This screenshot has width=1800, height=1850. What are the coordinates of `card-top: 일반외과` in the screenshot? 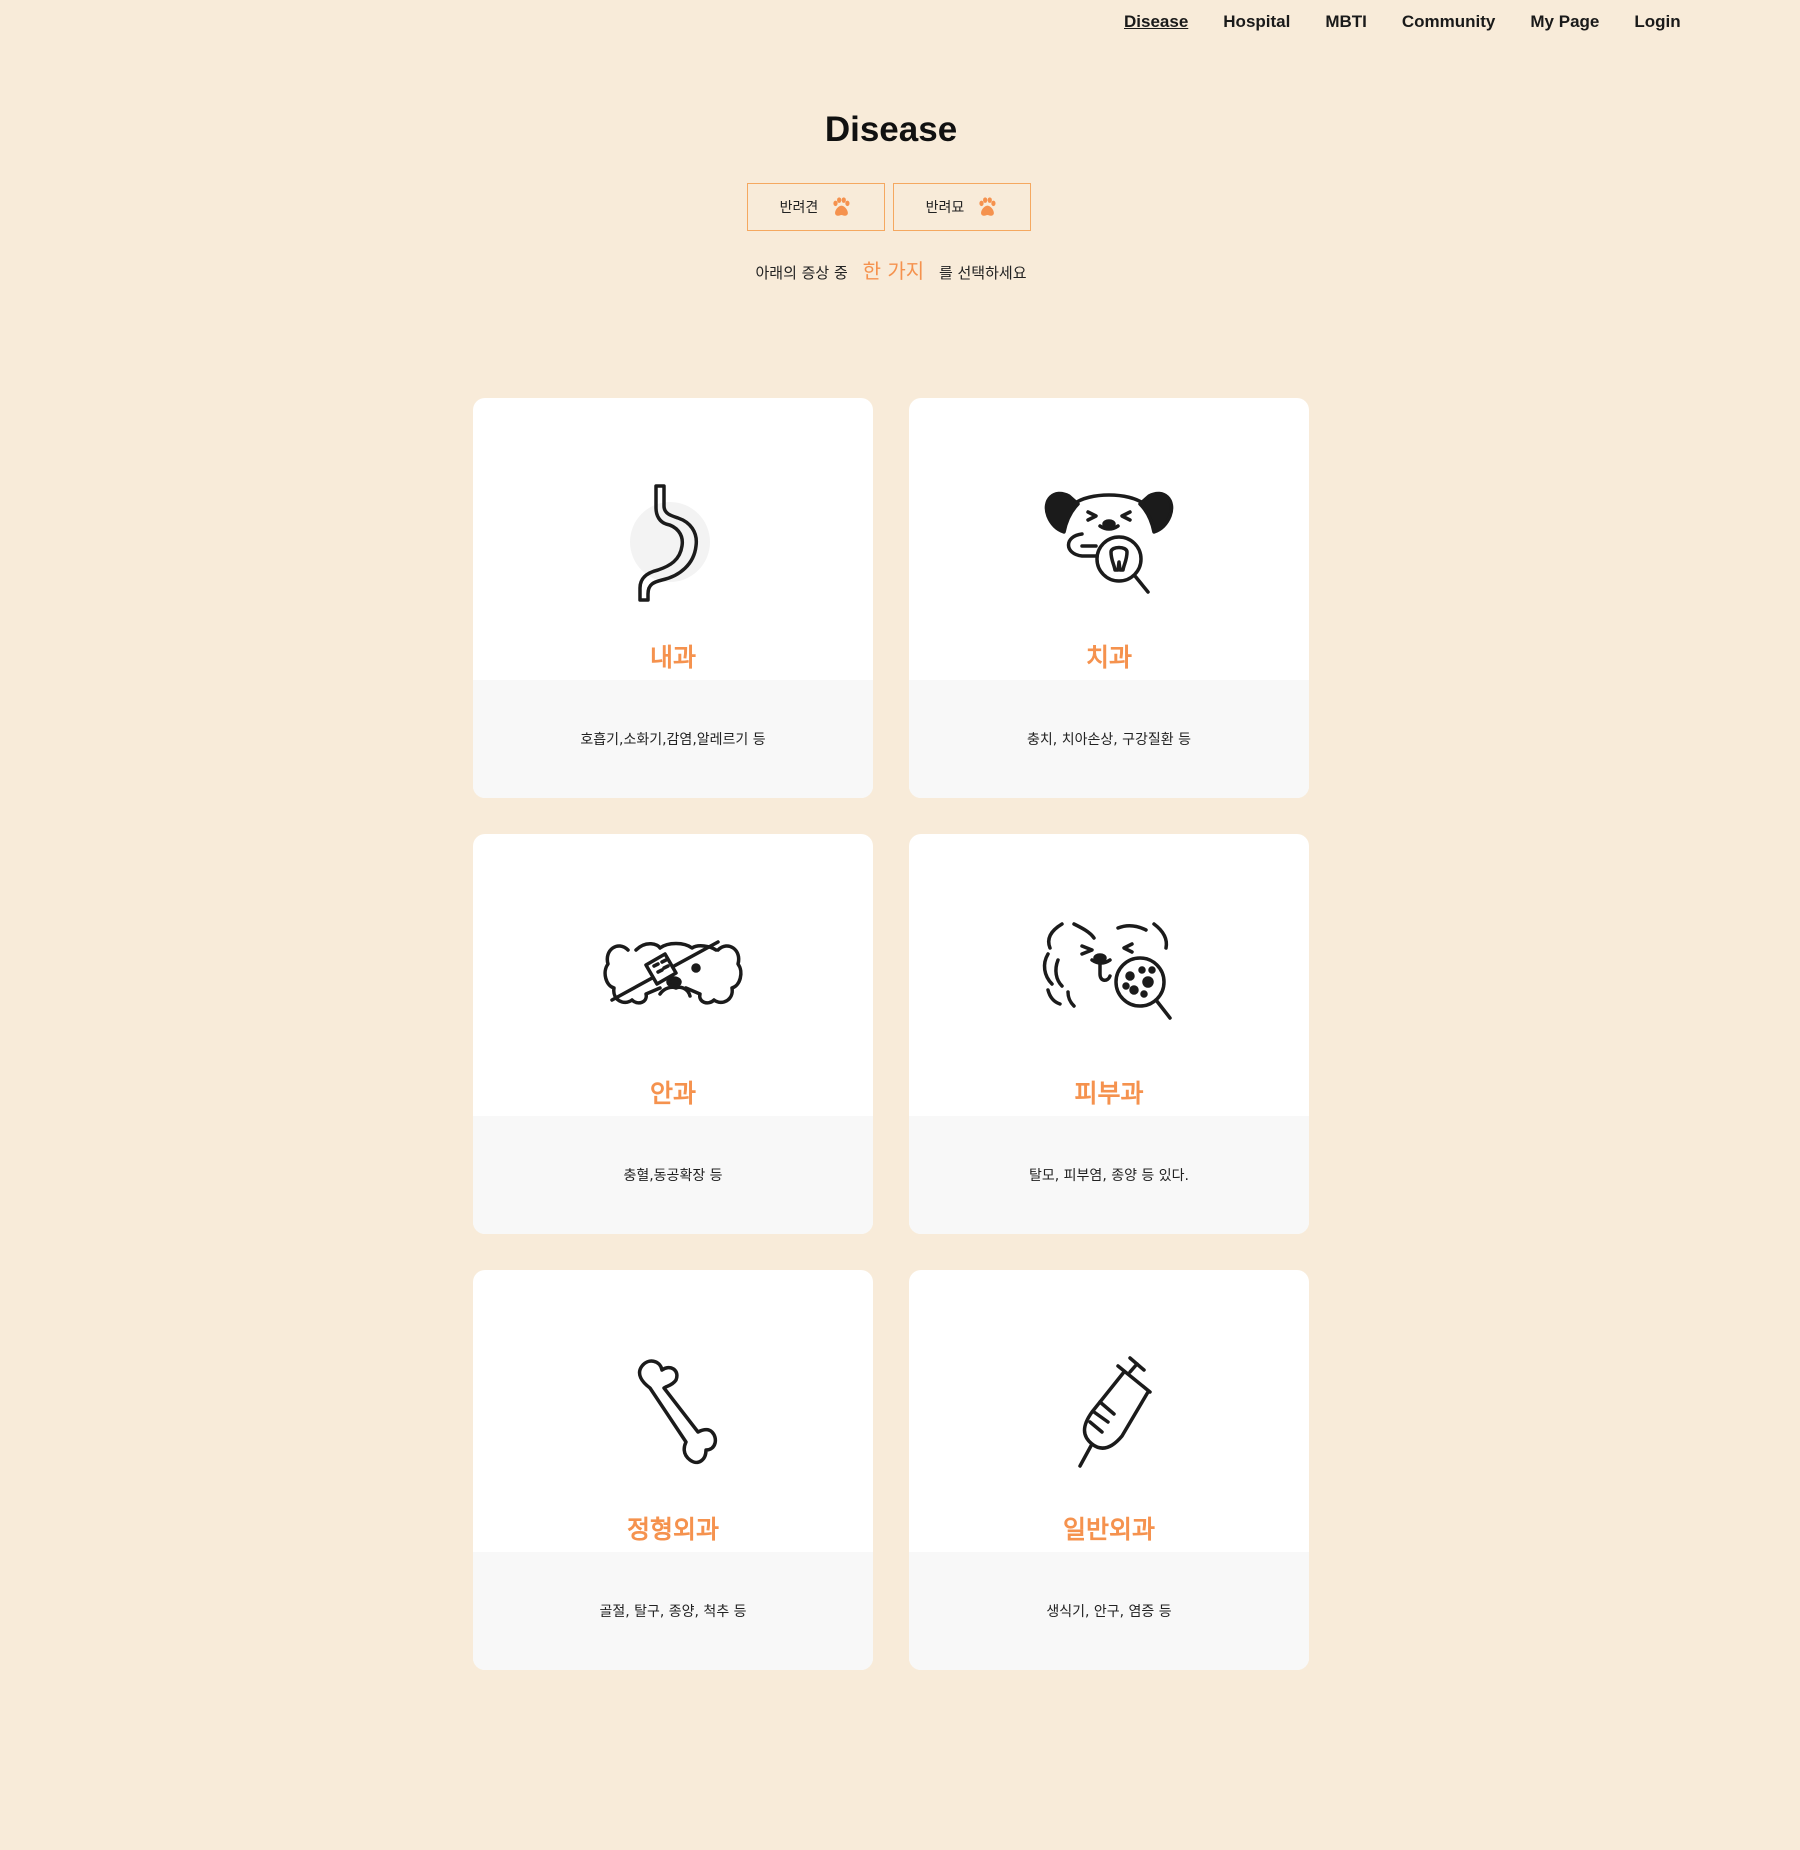 It's located at (1109, 1411).